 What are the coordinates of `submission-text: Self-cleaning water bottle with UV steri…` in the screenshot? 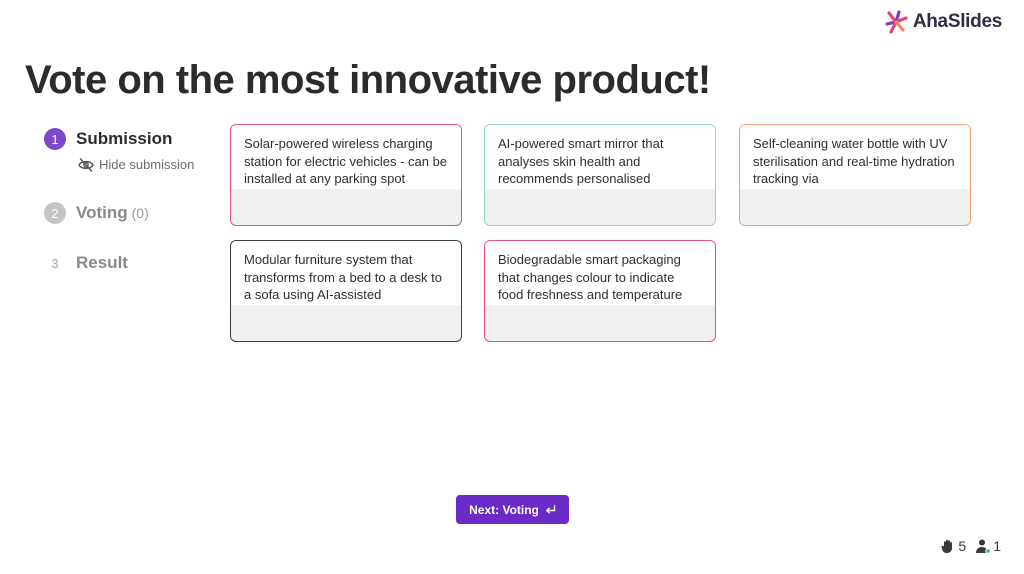 It's located at (855, 157).